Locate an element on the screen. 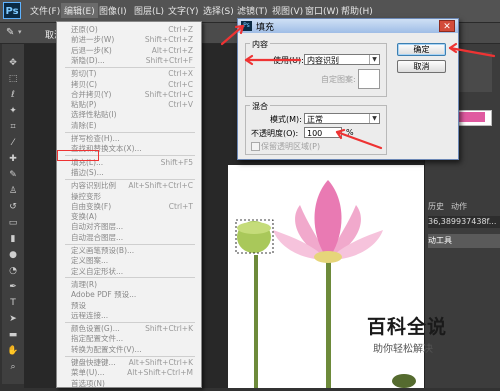  watermark-title: 百科全说 is located at coordinates (407, 327).